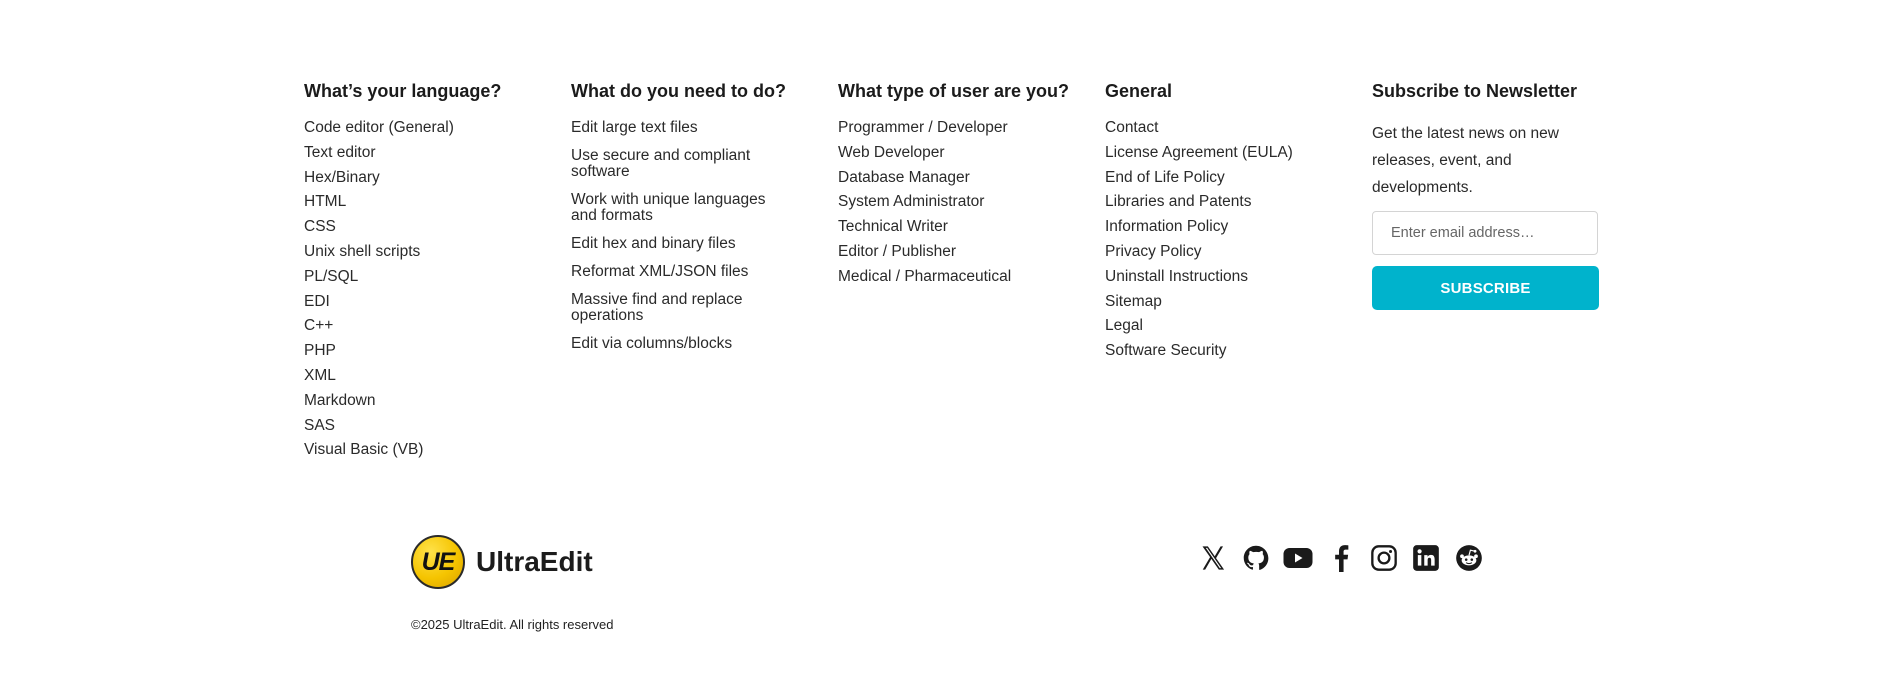  I want to click on language-link: Unix shell scripts, so click(409, 251).